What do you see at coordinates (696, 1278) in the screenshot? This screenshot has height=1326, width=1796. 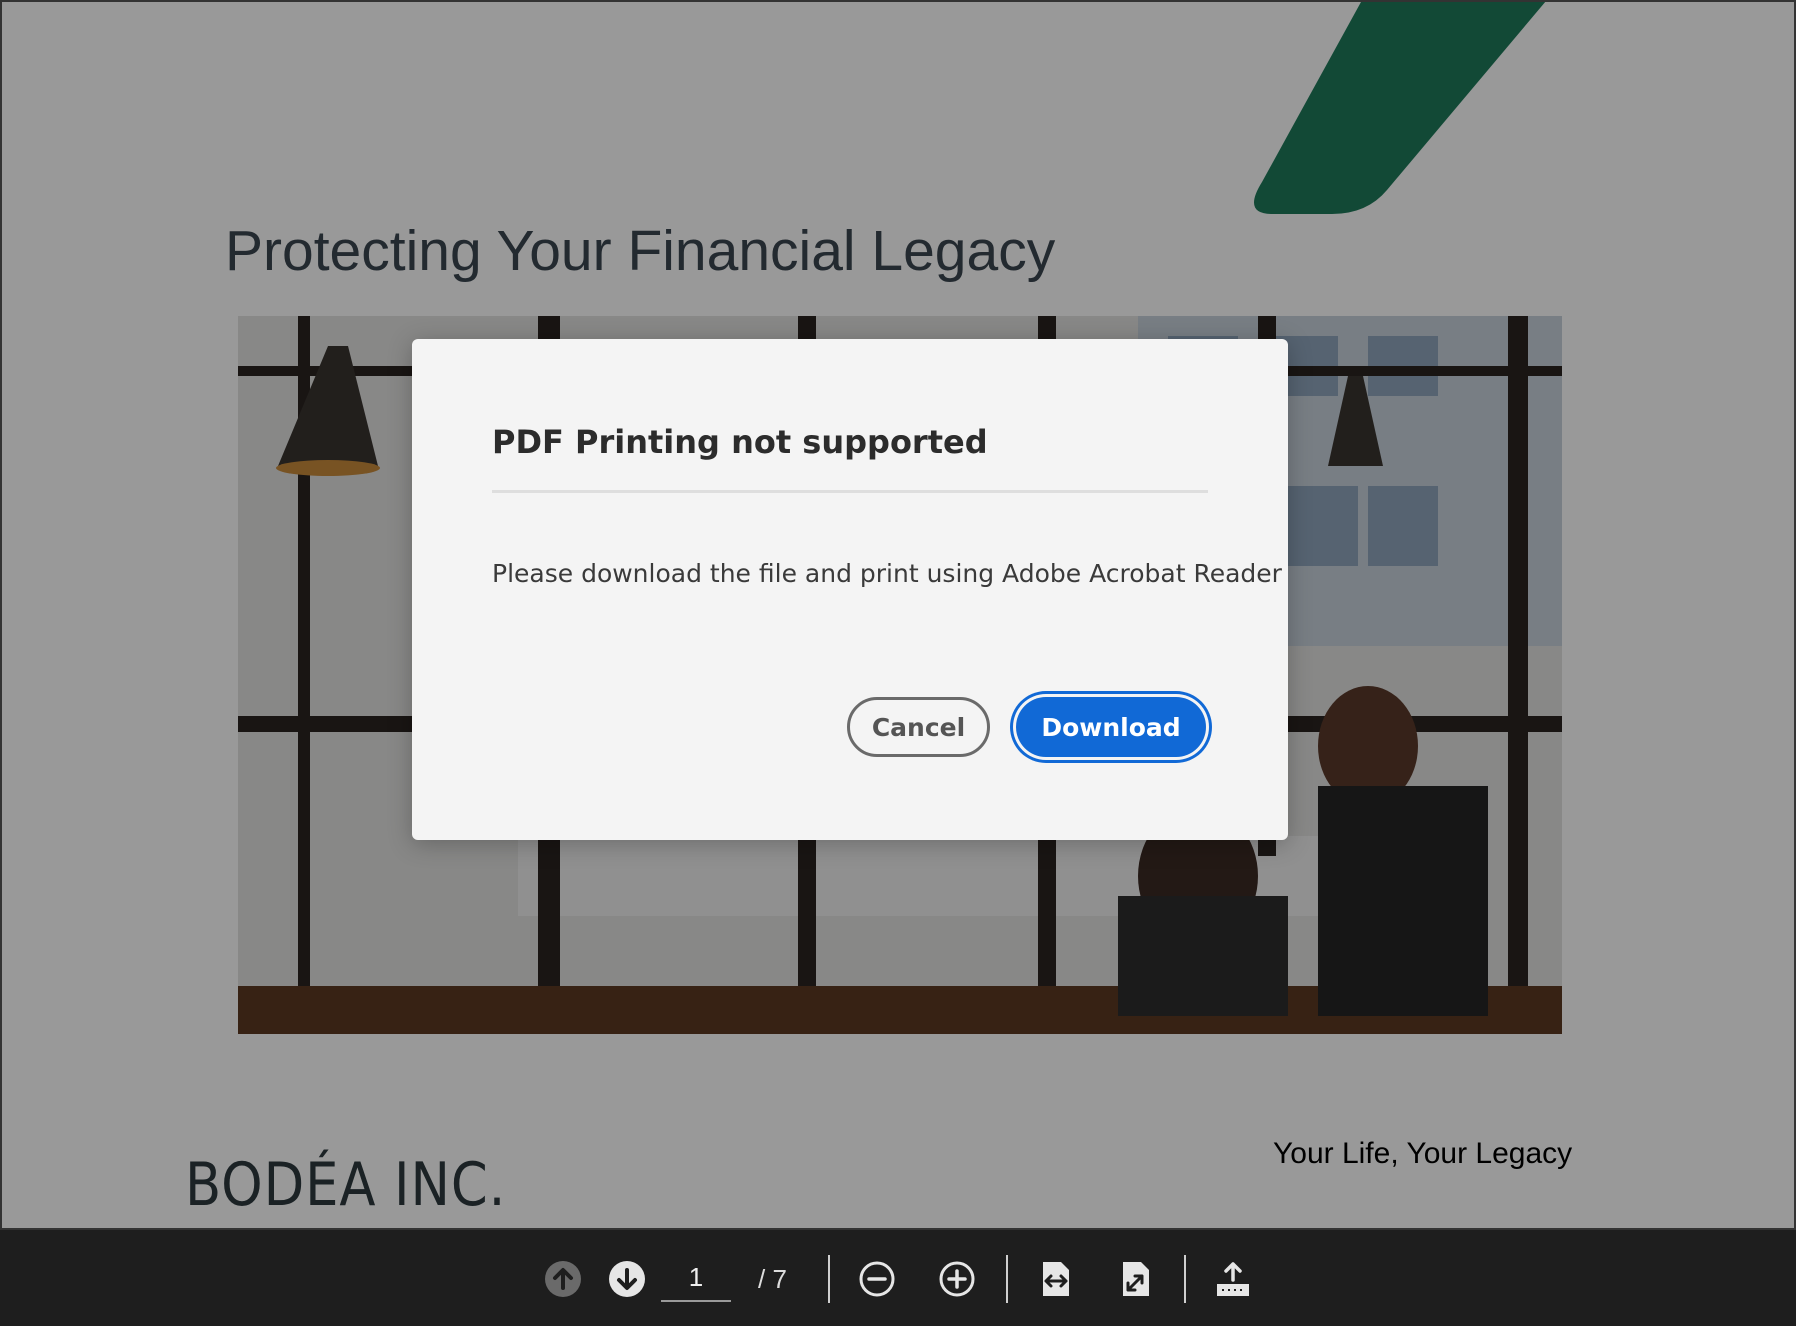 I see `page-number-input: 1` at bounding box center [696, 1278].